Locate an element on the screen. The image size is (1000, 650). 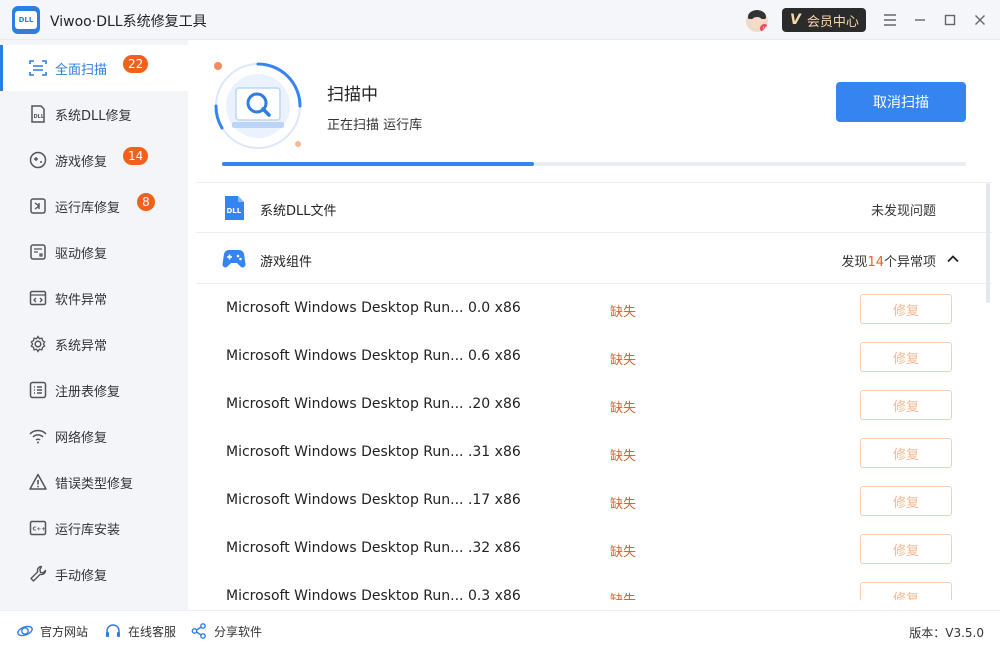
sidebar-item-runtime-repair: 运行库修复 8 is located at coordinates (94, 206).